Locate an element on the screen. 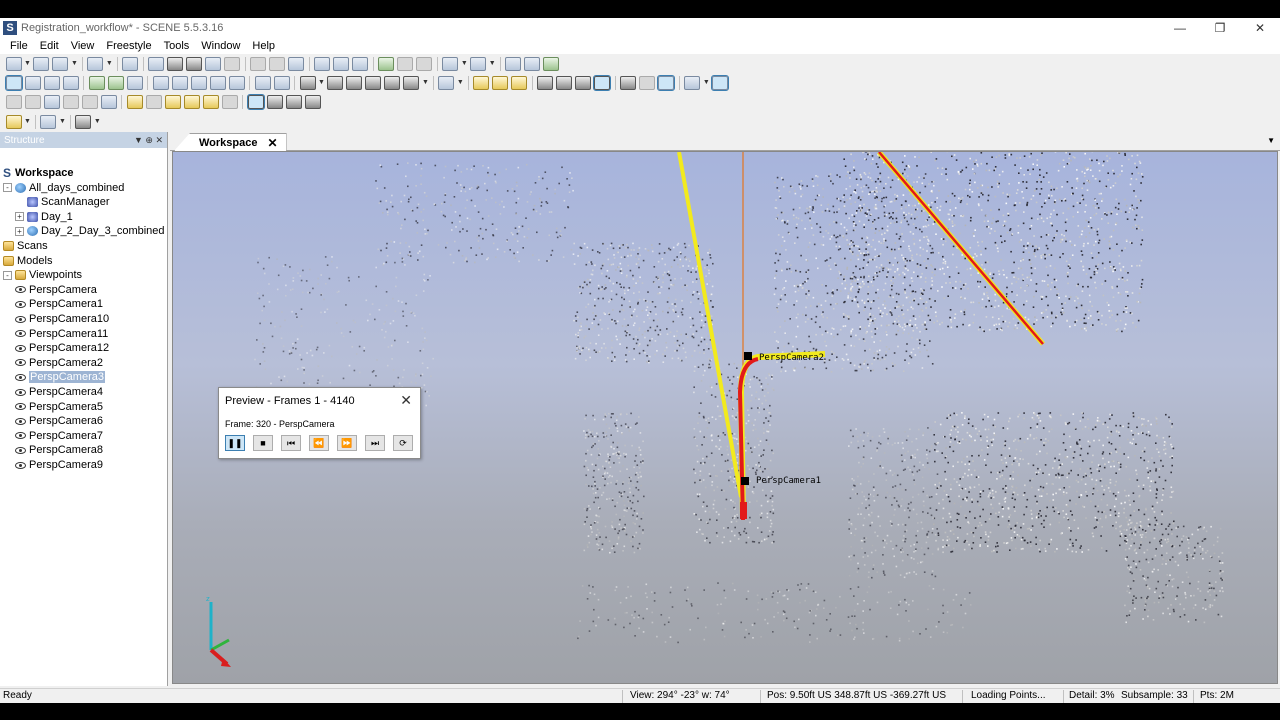  menu-edit: Edit is located at coordinates (49, 46).